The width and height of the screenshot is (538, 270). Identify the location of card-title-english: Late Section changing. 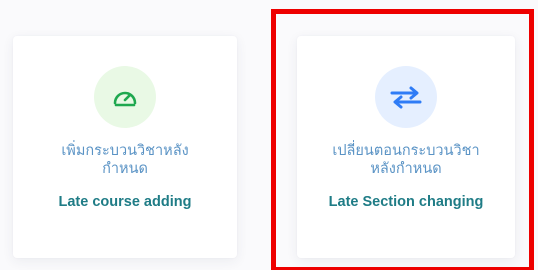
(406, 202).